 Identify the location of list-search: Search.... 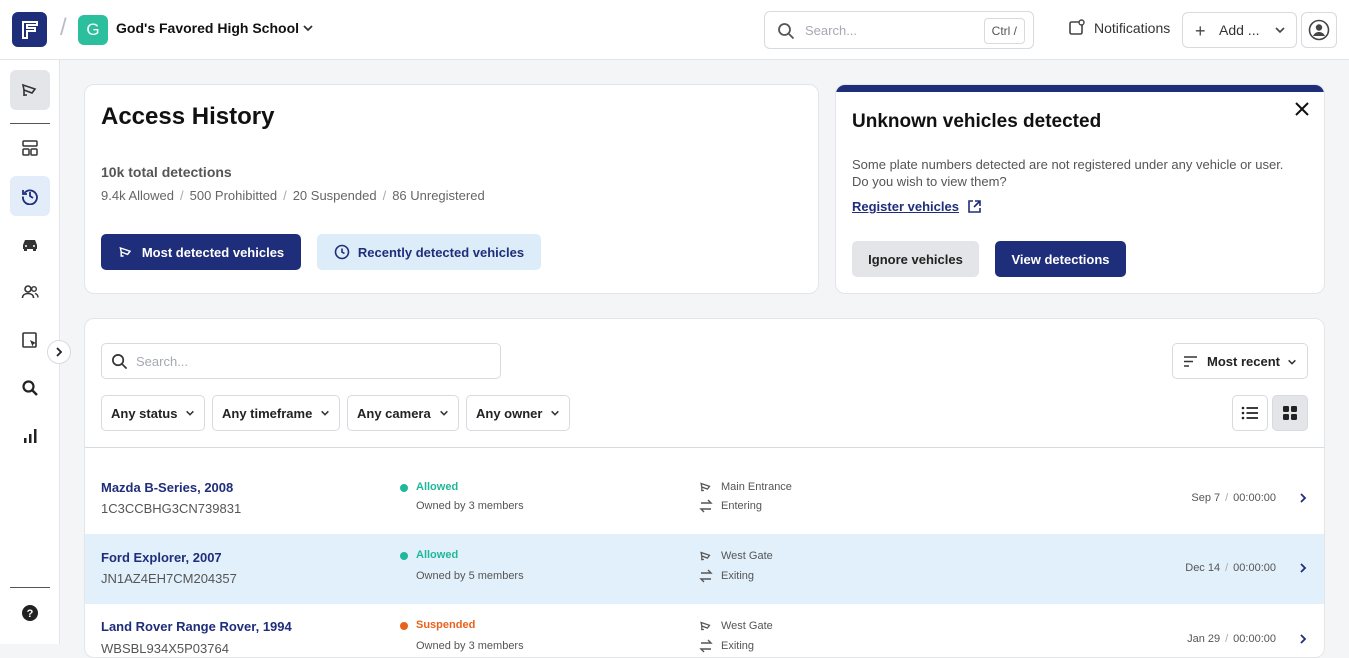
(301, 361).